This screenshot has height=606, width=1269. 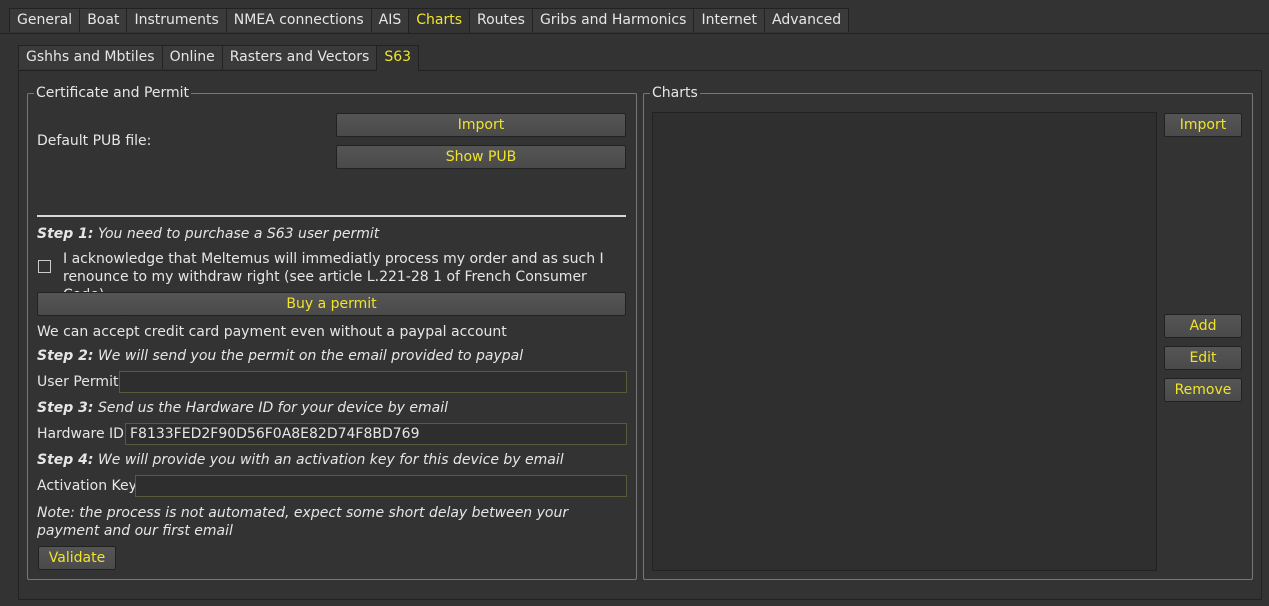 What do you see at coordinates (236, 234) in the screenshot?
I see `step1-description: You need to purchase a S63 user permit` at bounding box center [236, 234].